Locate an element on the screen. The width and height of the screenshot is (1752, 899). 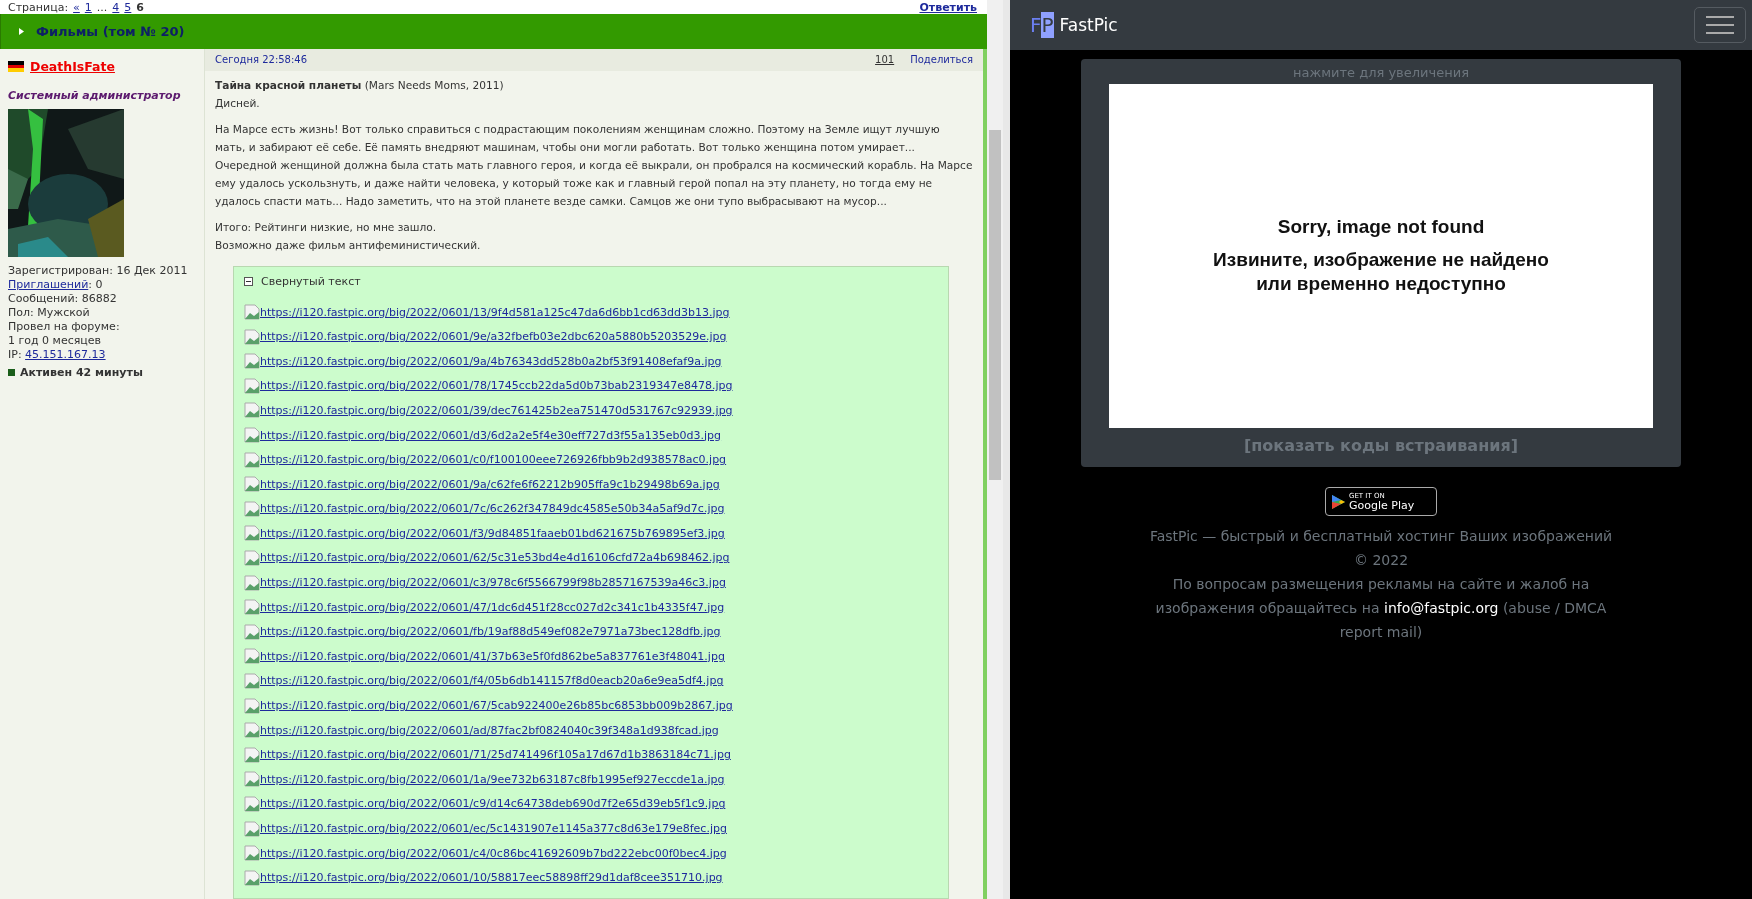
status-text: Активен 42 минуты is located at coordinates (81, 372).